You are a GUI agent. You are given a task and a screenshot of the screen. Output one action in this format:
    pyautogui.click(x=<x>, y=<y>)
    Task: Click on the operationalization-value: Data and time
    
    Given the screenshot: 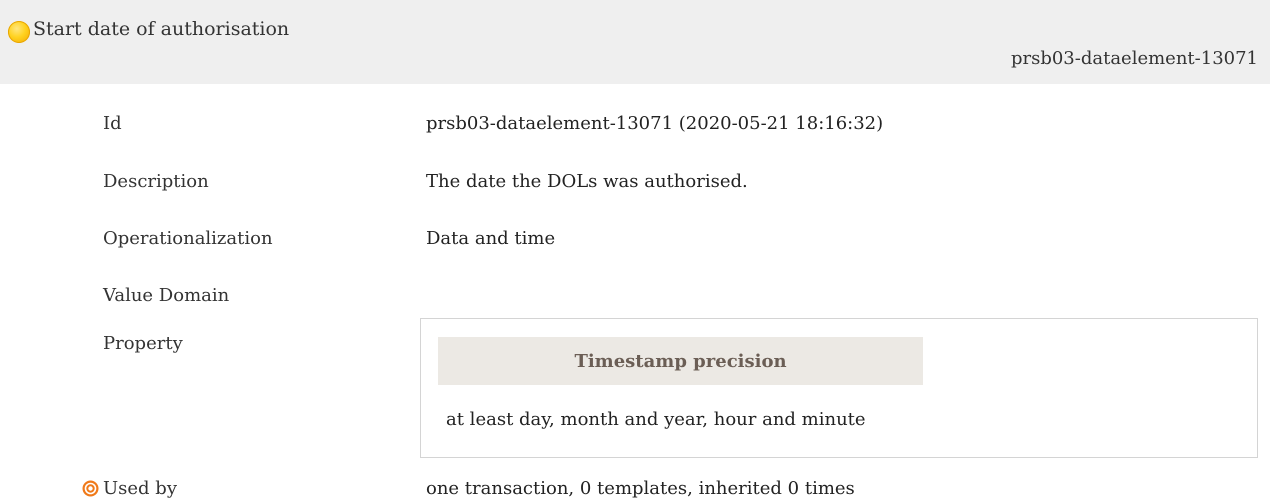 What is the action you would take?
    pyautogui.click(x=491, y=238)
    